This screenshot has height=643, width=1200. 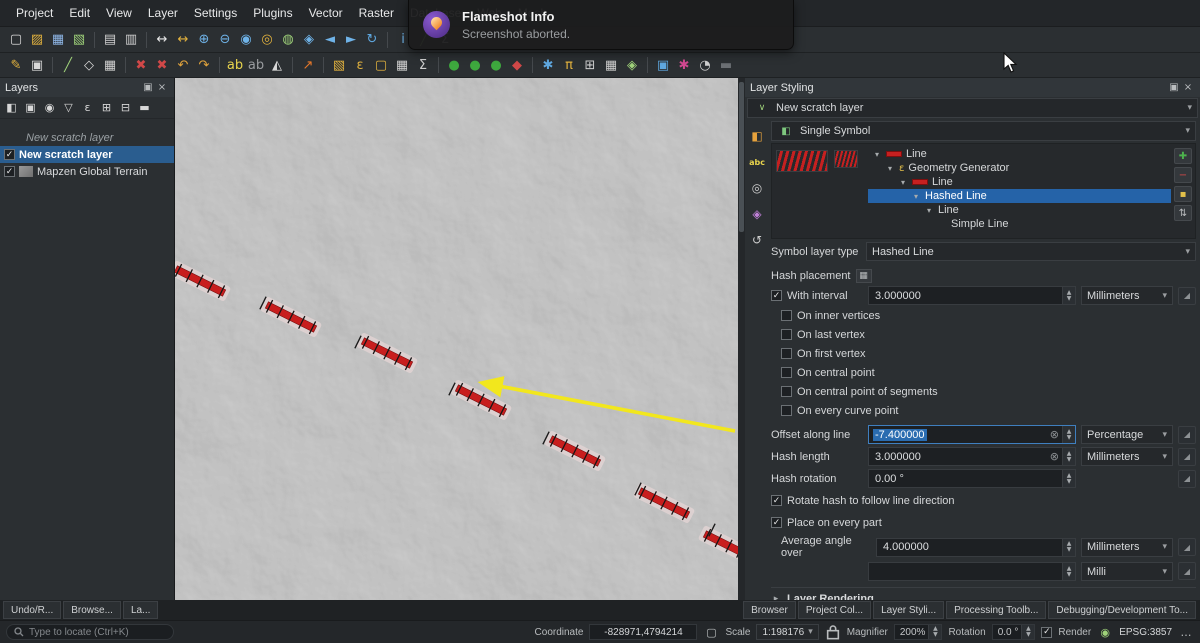 I want to click on offset-along-line-input: -7.400000 ⊗ ▲ ▼, so click(x=972, y=434).